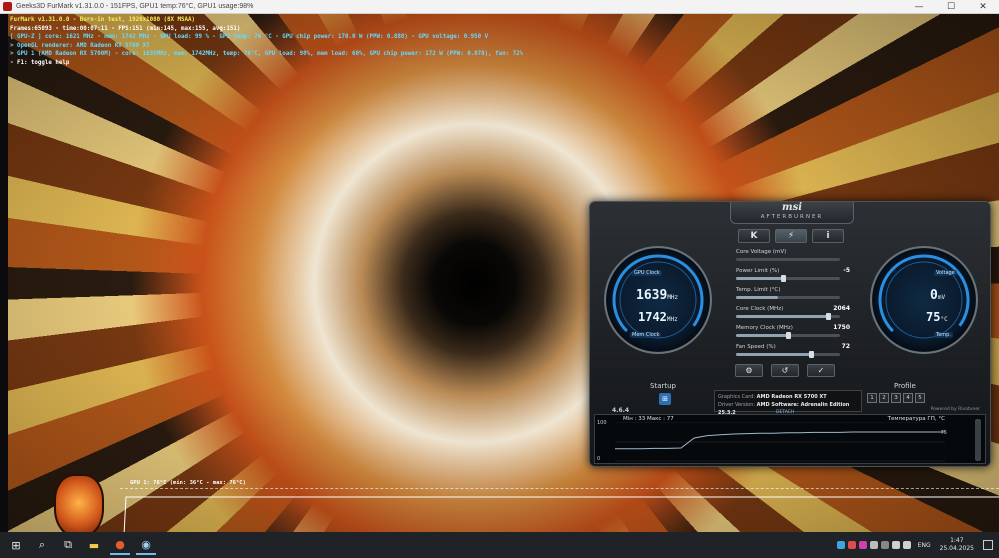  Describe the element at coordinates (955, 409) in the screenshot. I see `powered-by-label: Powered by Rivatuner` at that location.